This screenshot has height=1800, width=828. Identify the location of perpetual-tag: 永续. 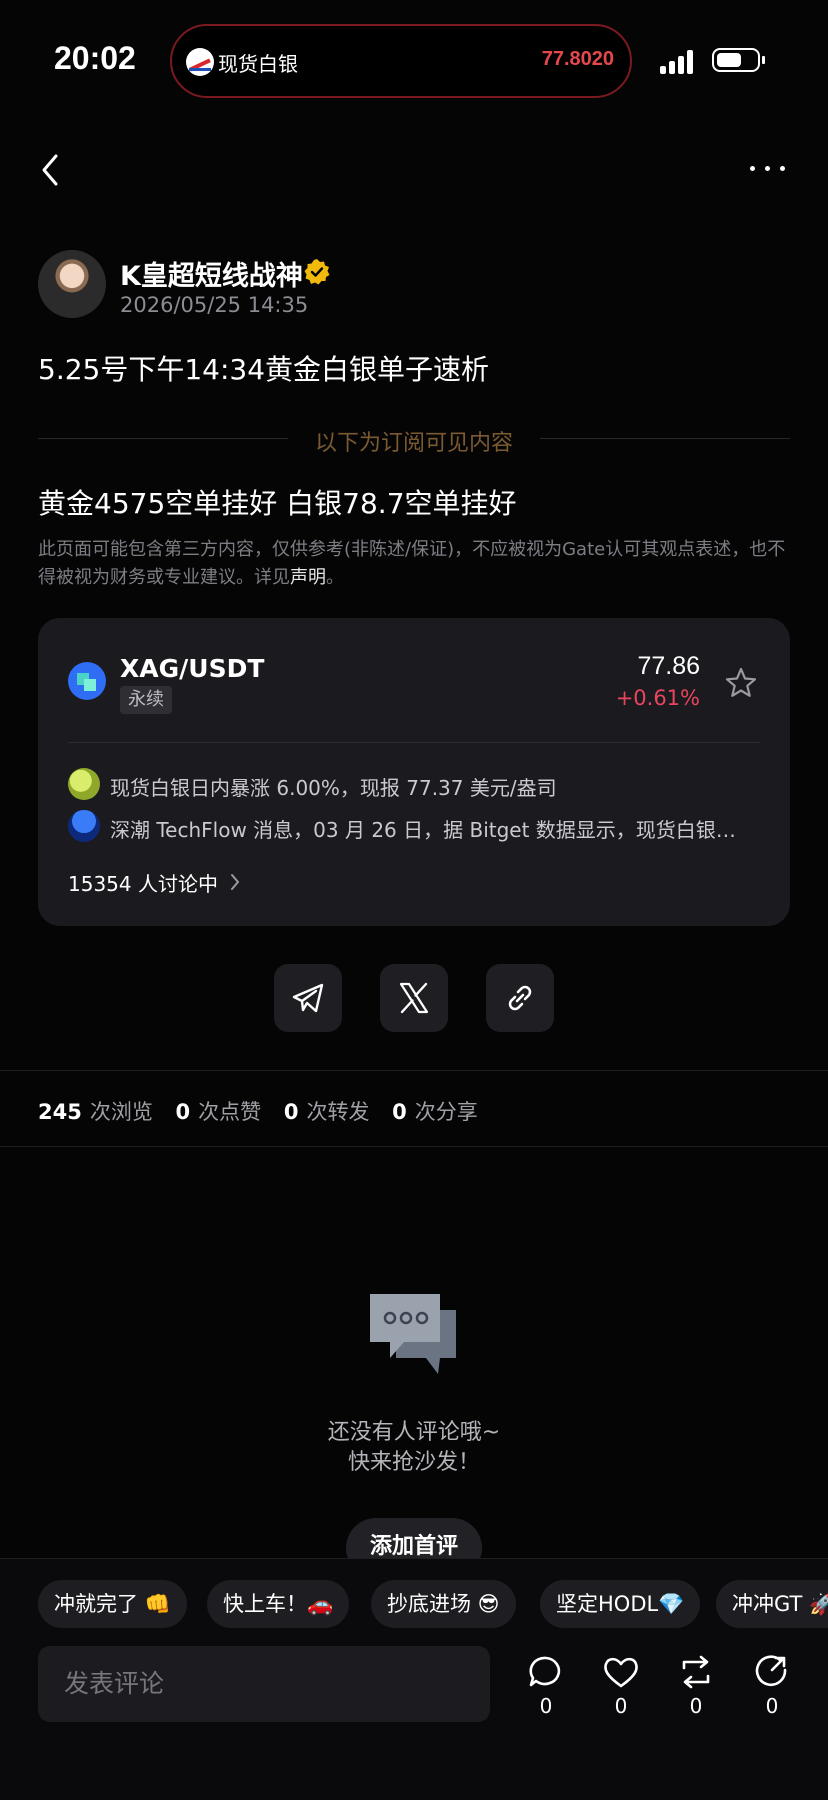
(146, 700).